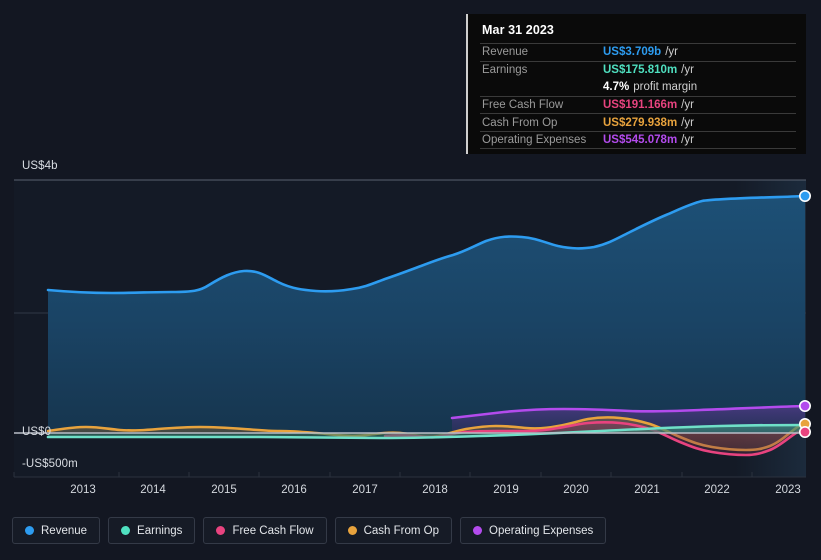 The height and width of the screenshot is (560, 821). I want to click on legend-item-label: Cash From Op, so click(401, 530).